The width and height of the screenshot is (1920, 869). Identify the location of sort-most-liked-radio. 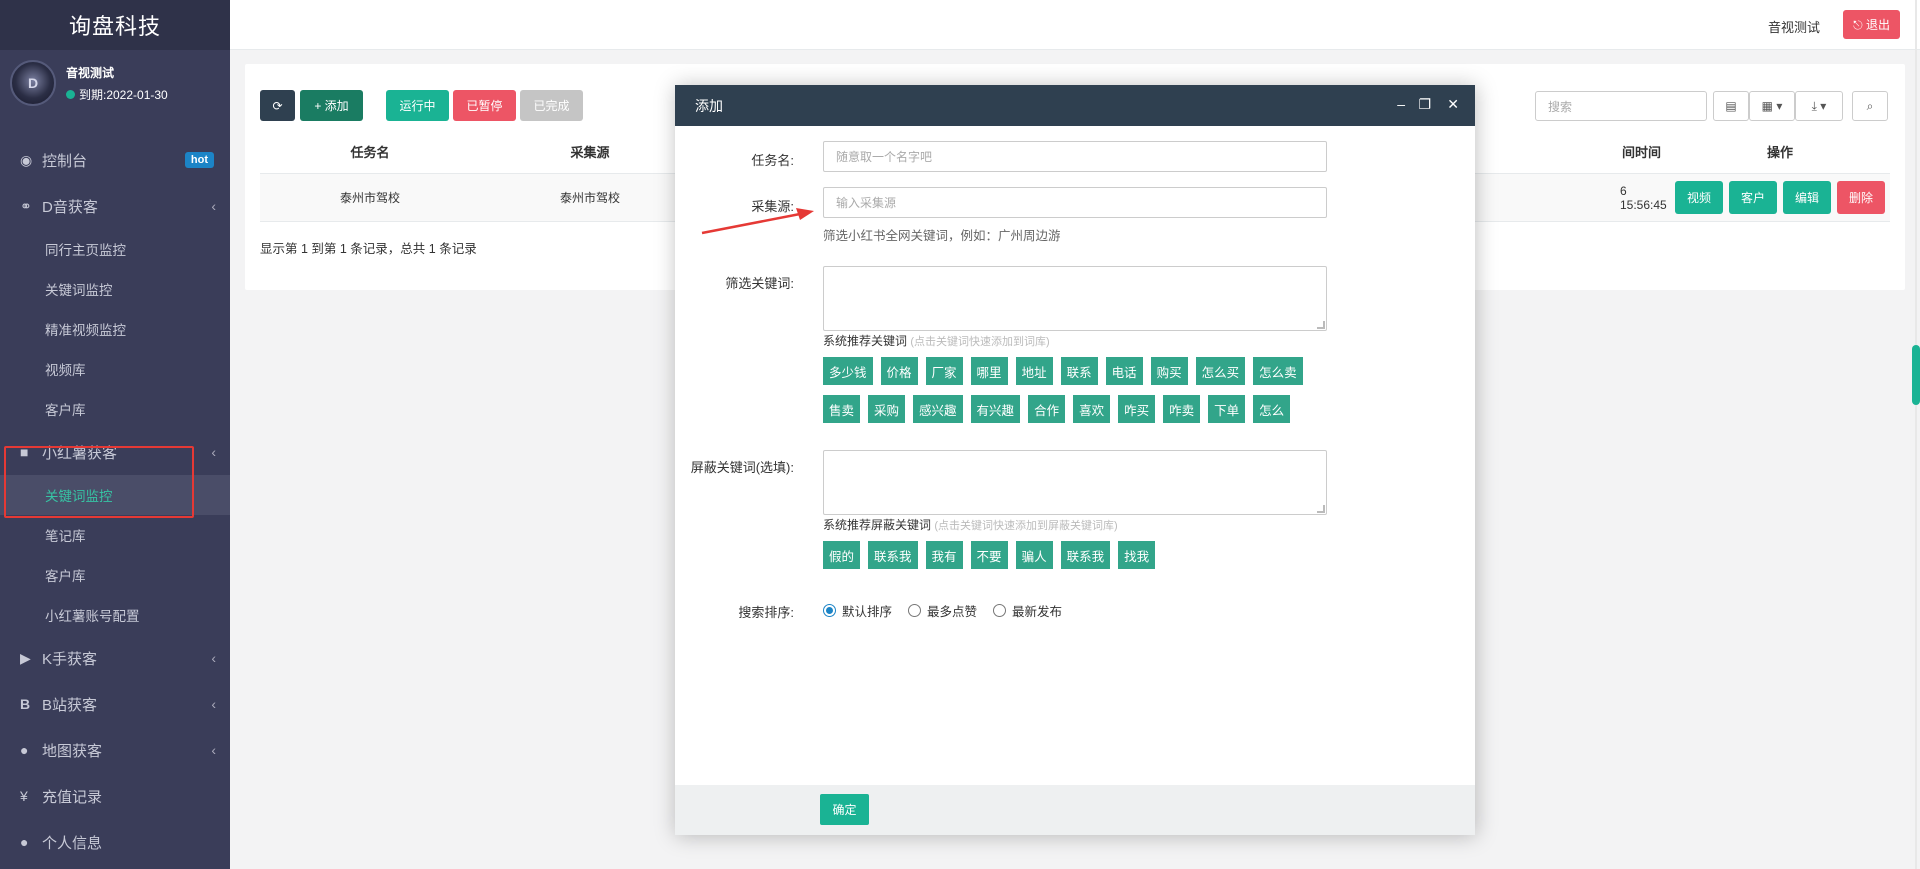
(915, 610).